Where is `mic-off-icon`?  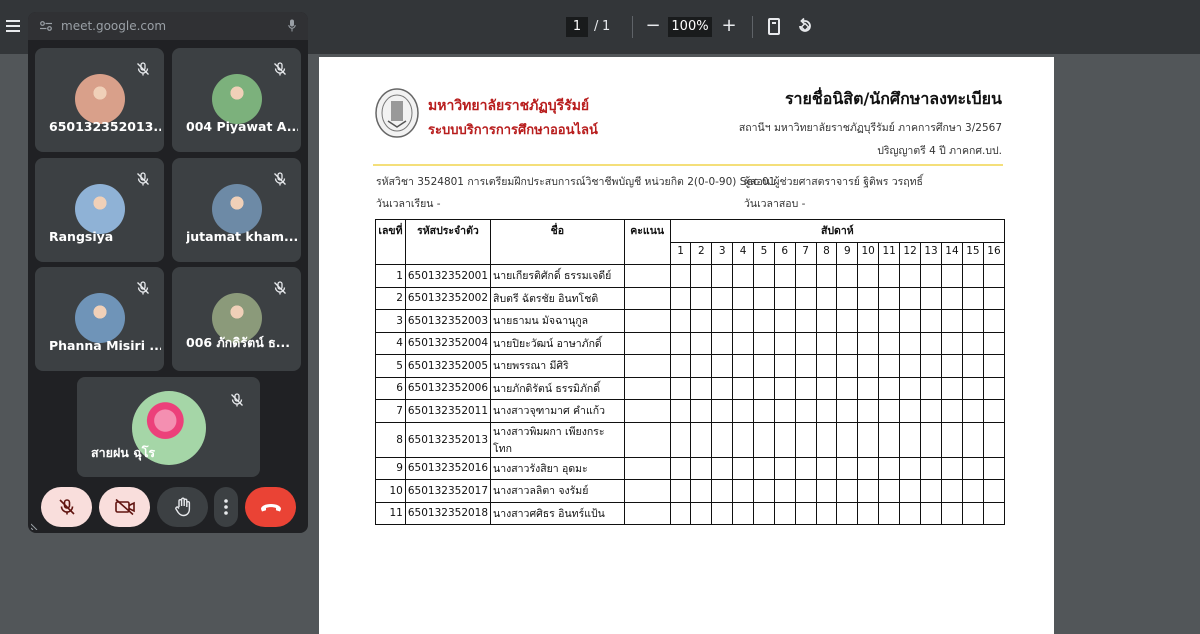 mic-off-icon is located at coordinates (66, 507).